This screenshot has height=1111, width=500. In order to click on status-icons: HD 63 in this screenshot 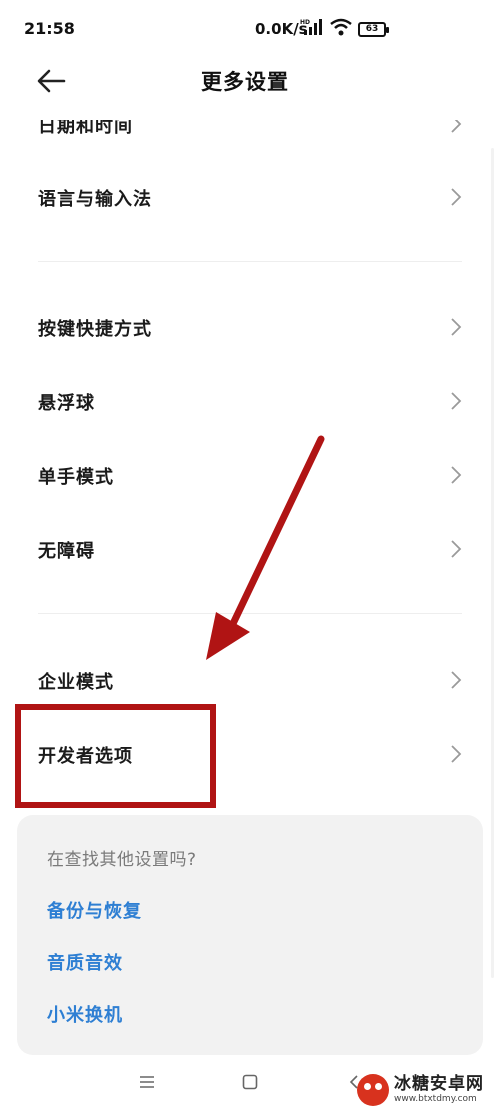, I will do `click(344, 29)`.